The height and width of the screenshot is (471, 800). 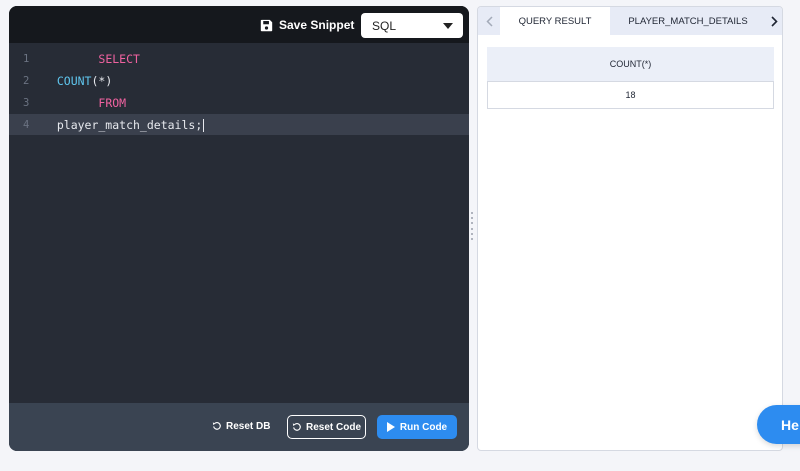 I want to click on tab-scroll-left-button, so click(x=489, y=21).